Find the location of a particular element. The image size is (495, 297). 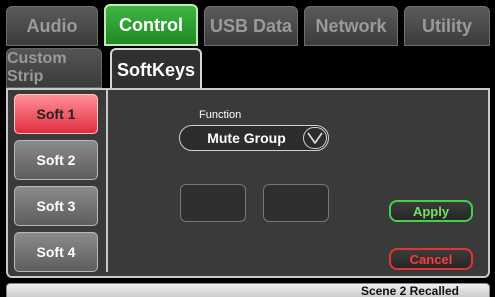

function-value: Mute Group is located at coordinates (246, 138).